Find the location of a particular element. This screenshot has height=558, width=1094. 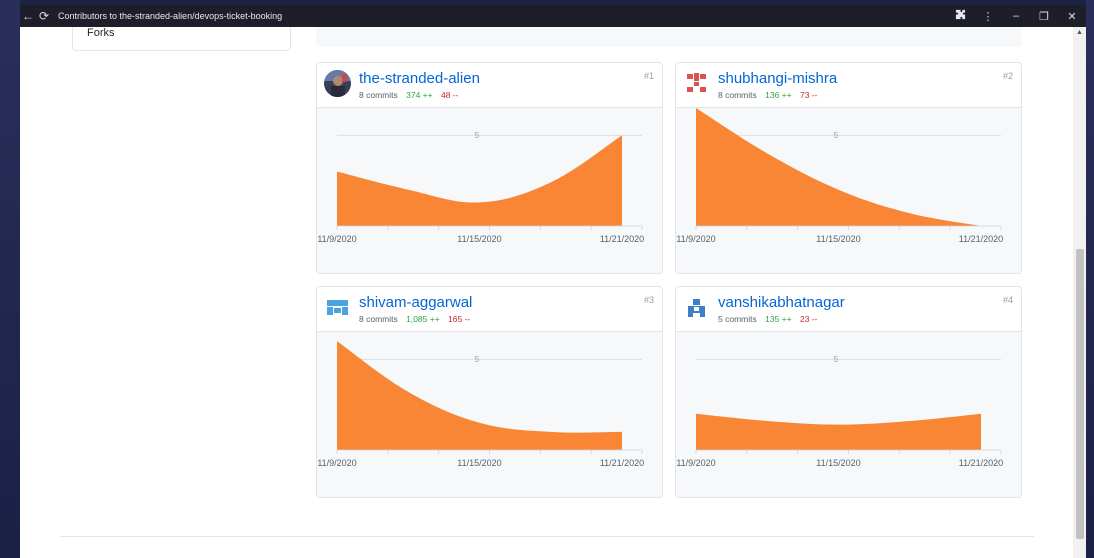

footer-divider is located at coordinates (547, 536).